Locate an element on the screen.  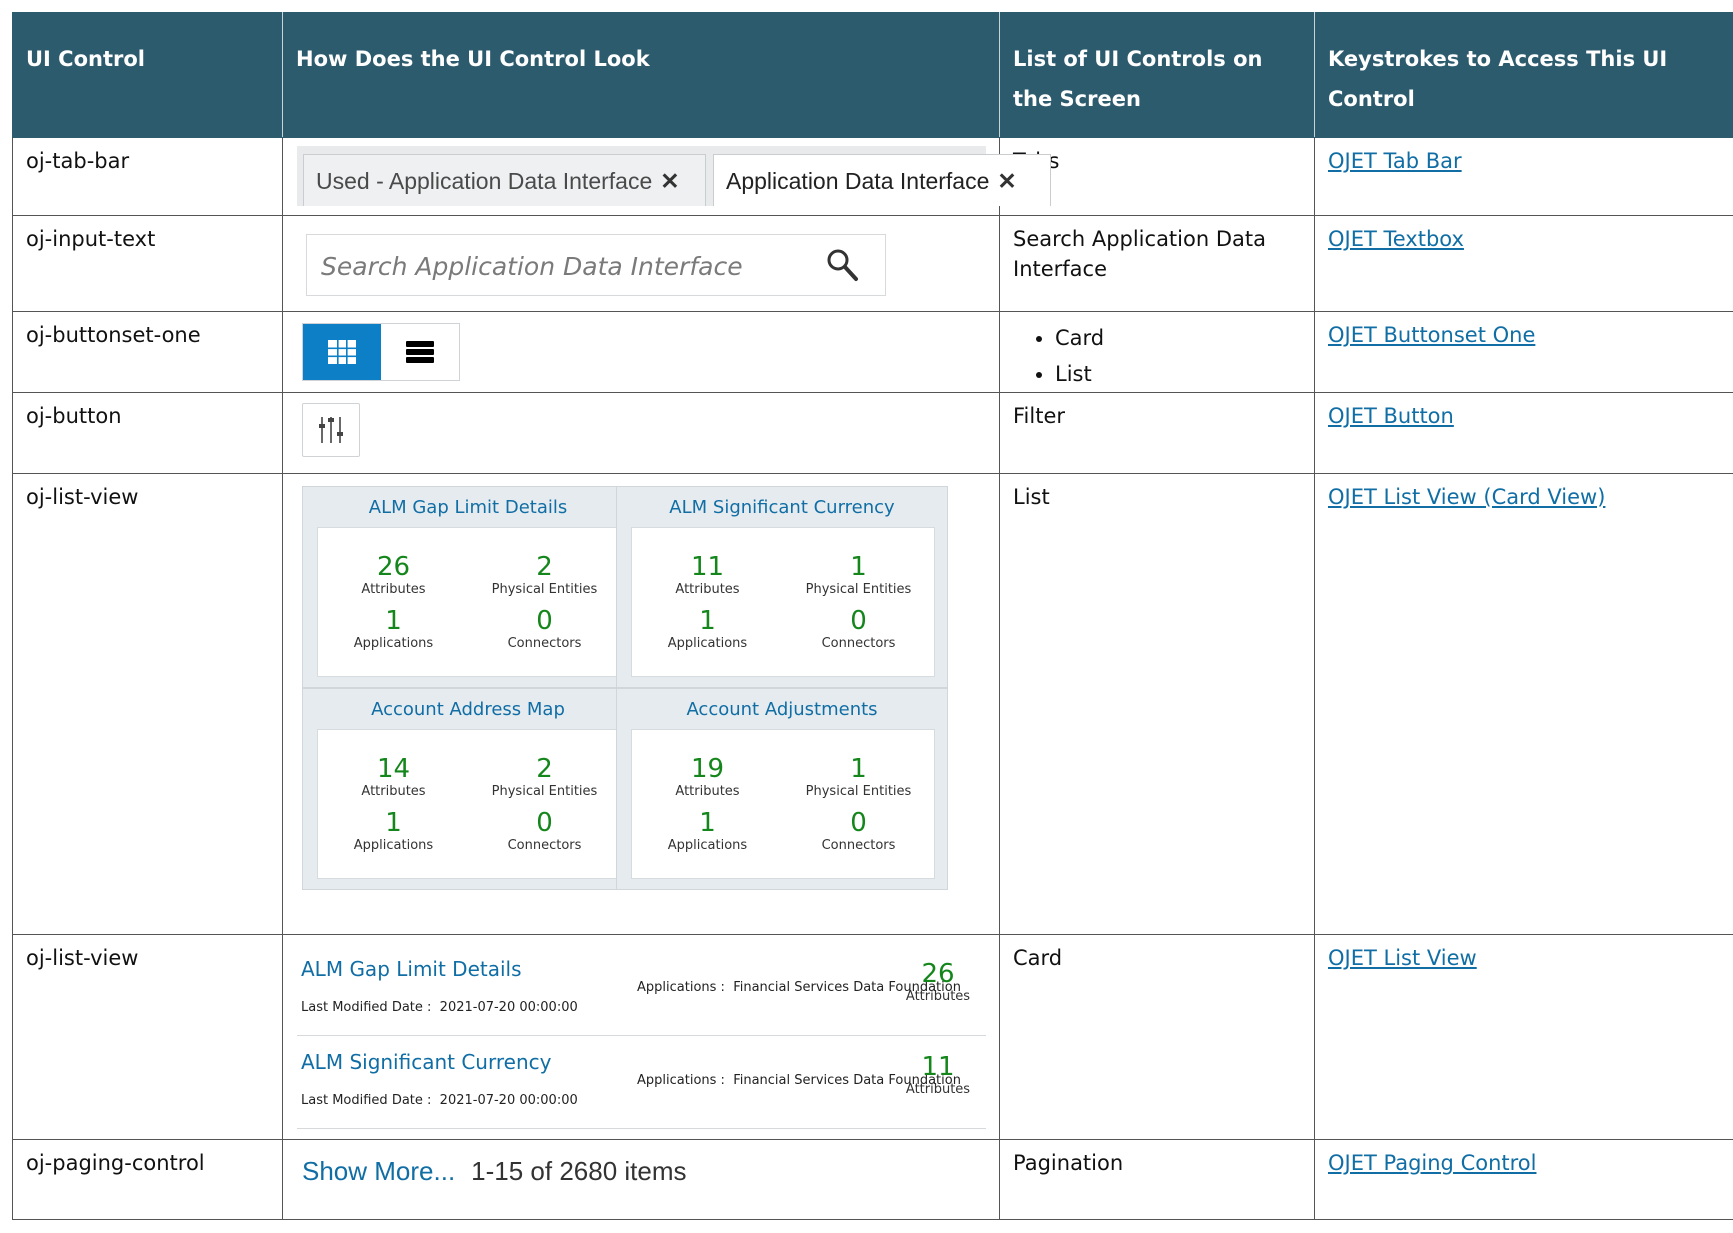
card-stat-attributes: 19 Attributes is located at coordinates (707, 776).